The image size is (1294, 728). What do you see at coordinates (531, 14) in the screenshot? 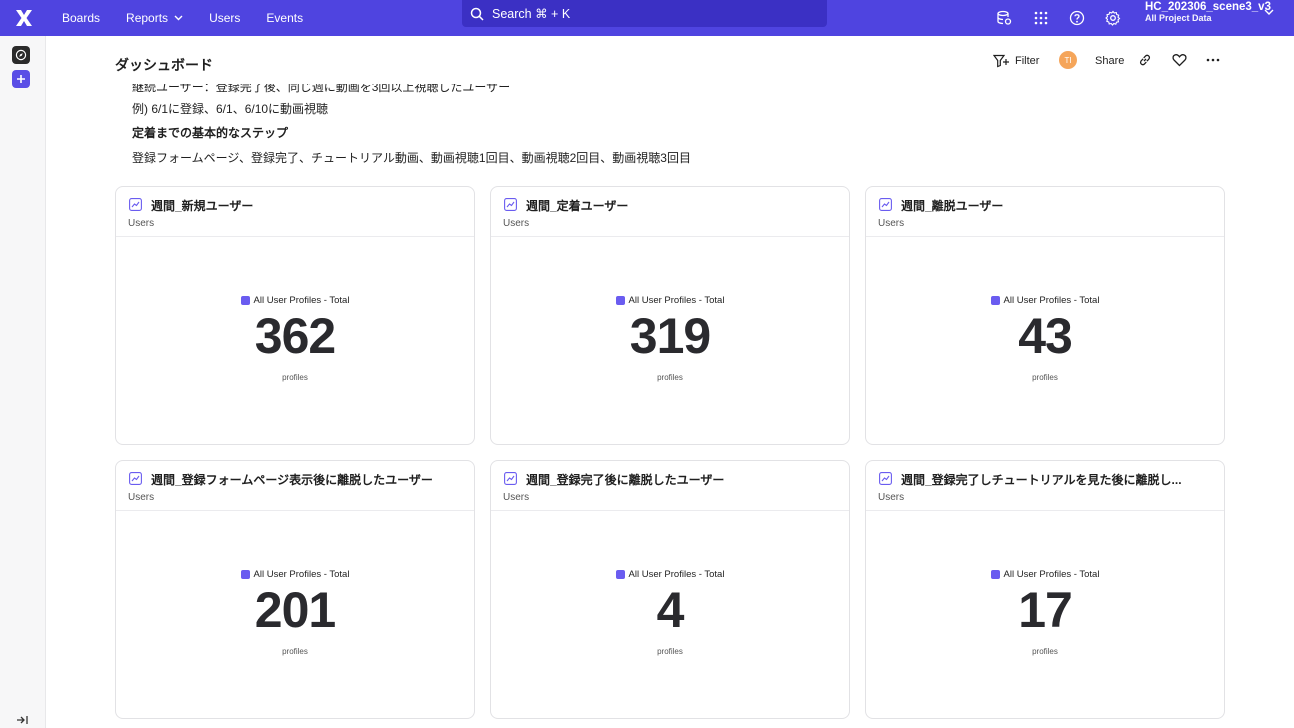
I see `search-label: Search ⌘ + K` at bounding box center [531, 14].